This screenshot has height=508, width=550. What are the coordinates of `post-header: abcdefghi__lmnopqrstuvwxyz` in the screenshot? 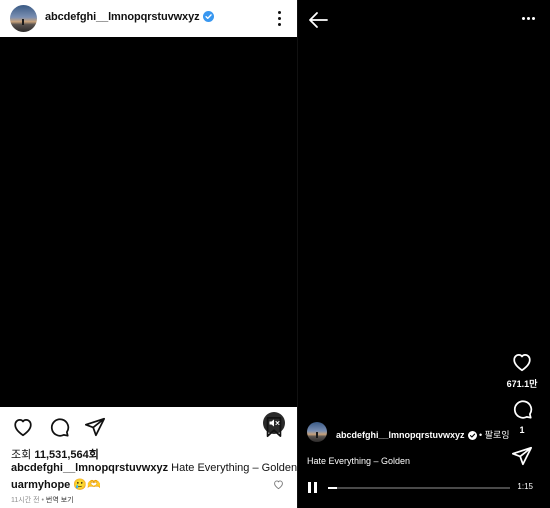 It's located at (148, 18).